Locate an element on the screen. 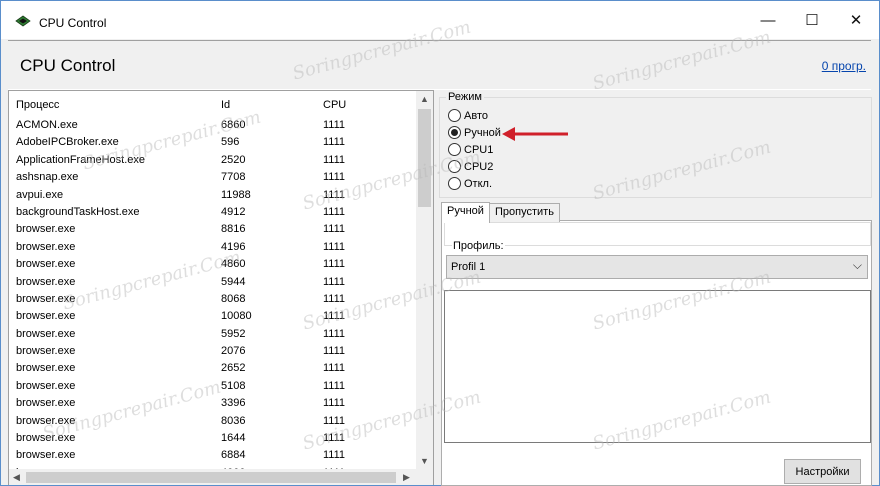  table-row: browser.exe 8068 1111 is located at coordinates (212, 298).